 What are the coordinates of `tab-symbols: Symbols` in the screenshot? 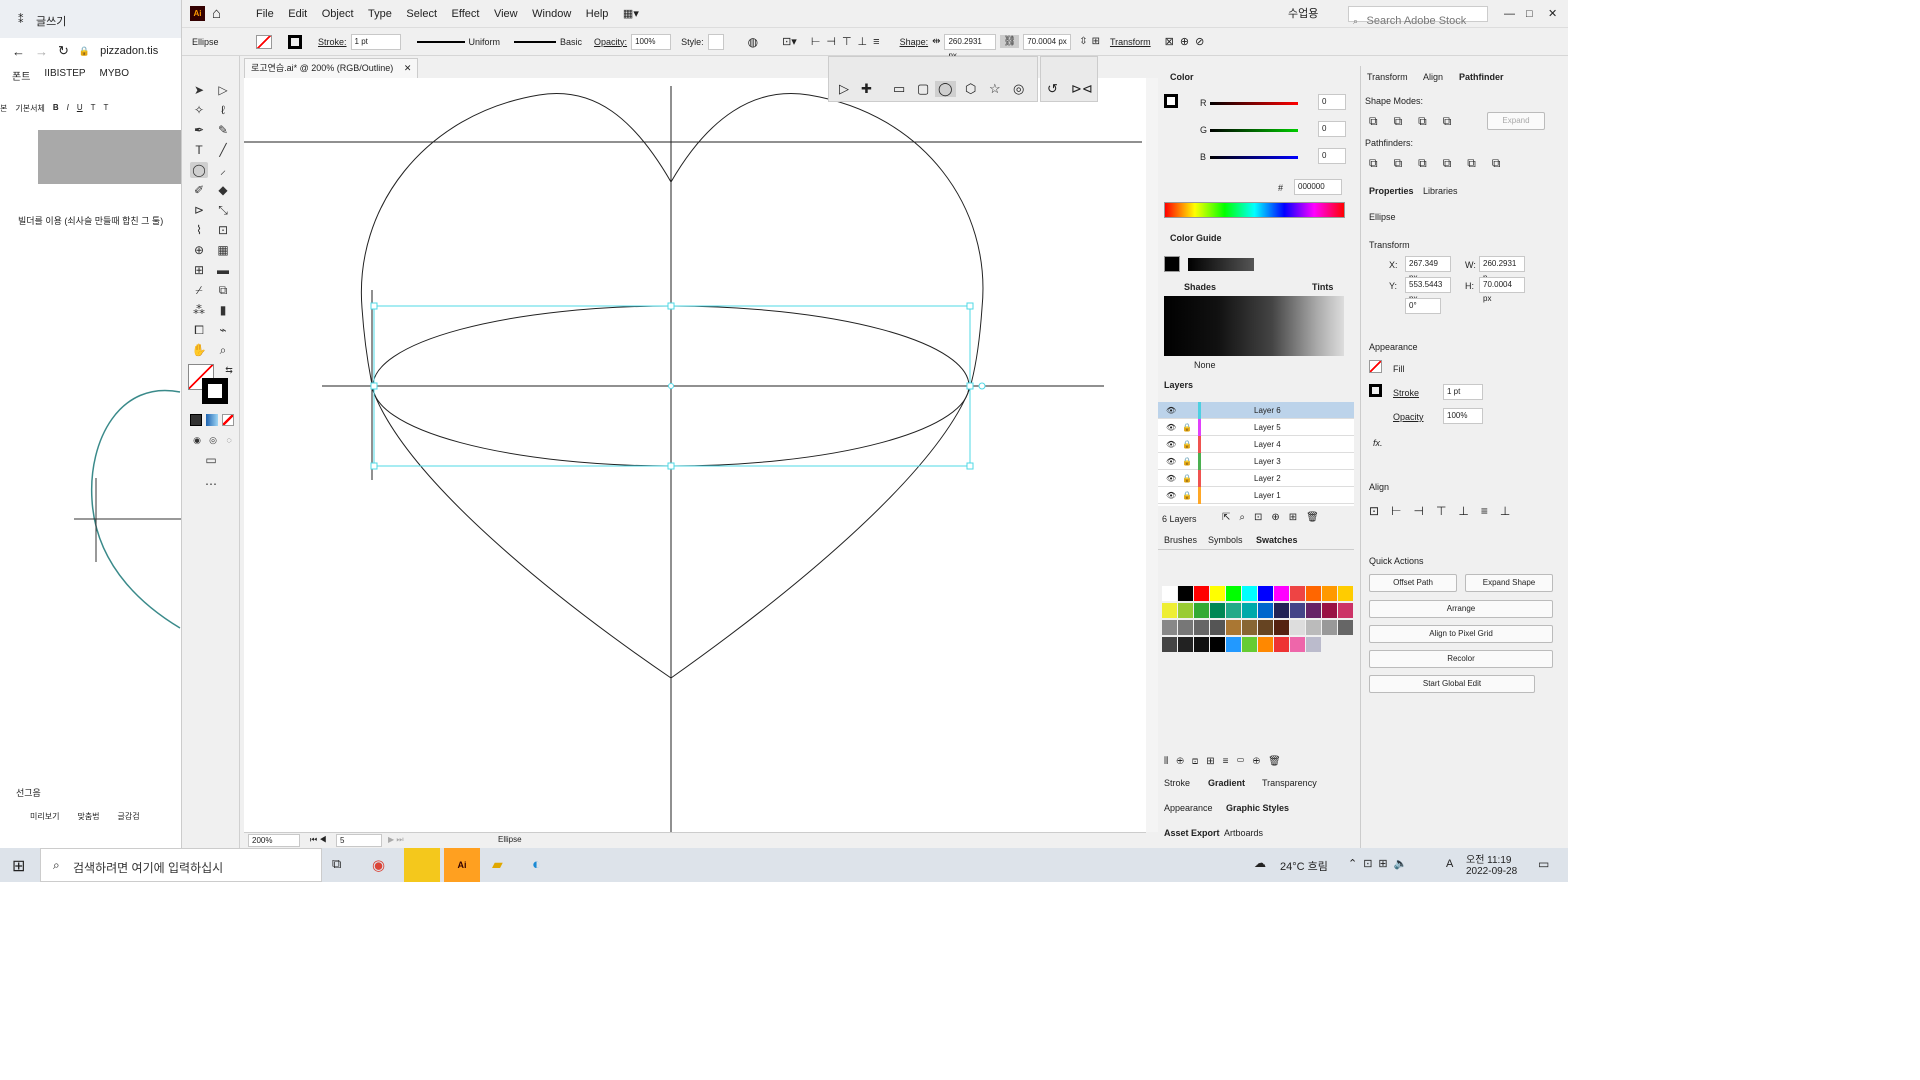 It's located at (1225, 540).